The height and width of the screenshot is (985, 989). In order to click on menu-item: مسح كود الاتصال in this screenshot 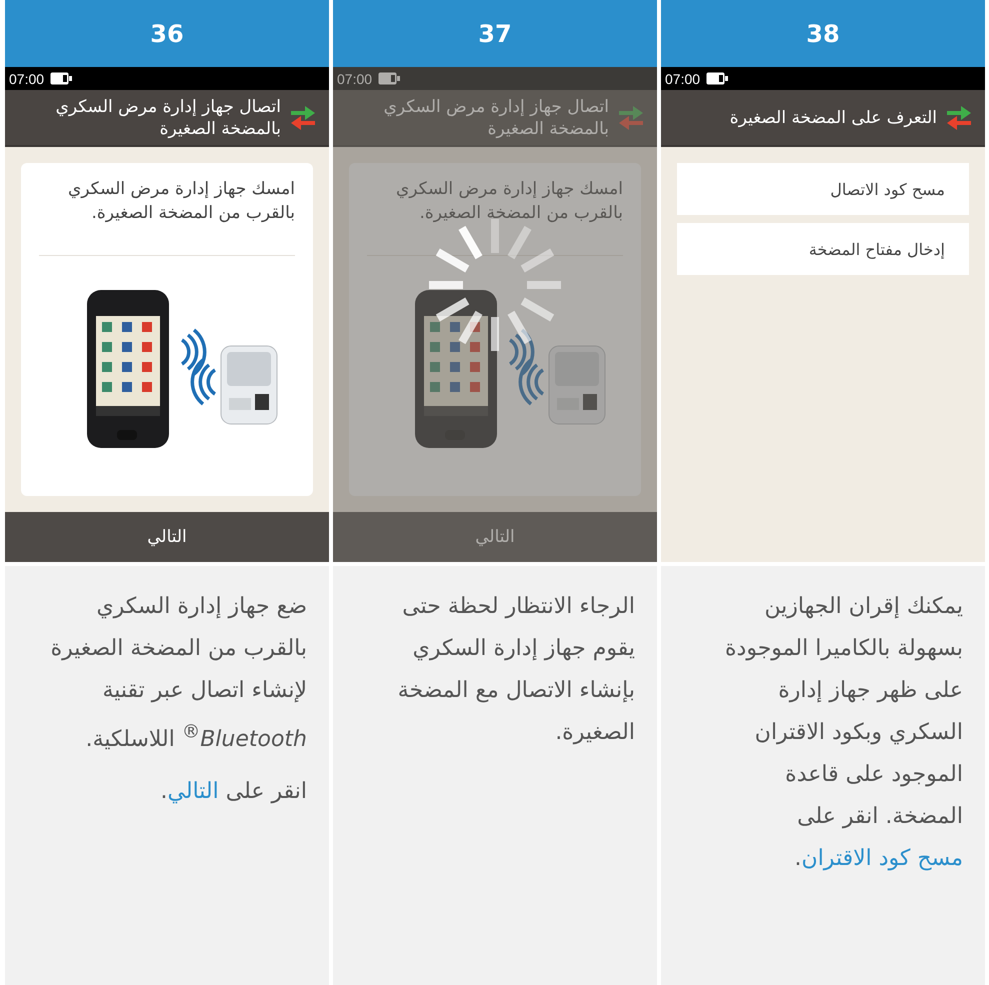, I will do `click(823, 189)`.